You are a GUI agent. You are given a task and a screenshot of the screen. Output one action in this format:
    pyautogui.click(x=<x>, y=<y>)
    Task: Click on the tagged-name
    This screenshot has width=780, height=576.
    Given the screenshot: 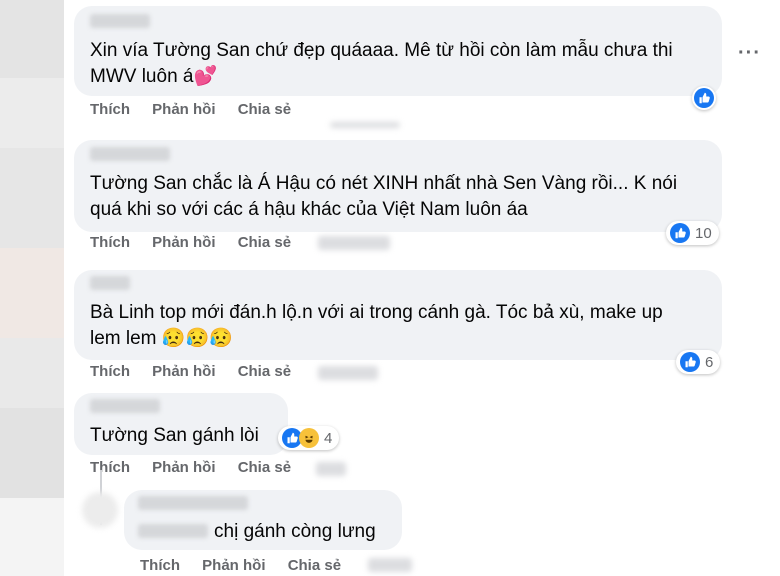 What is the action you would take?
    pyautogui.click(x=173, y=531)
    